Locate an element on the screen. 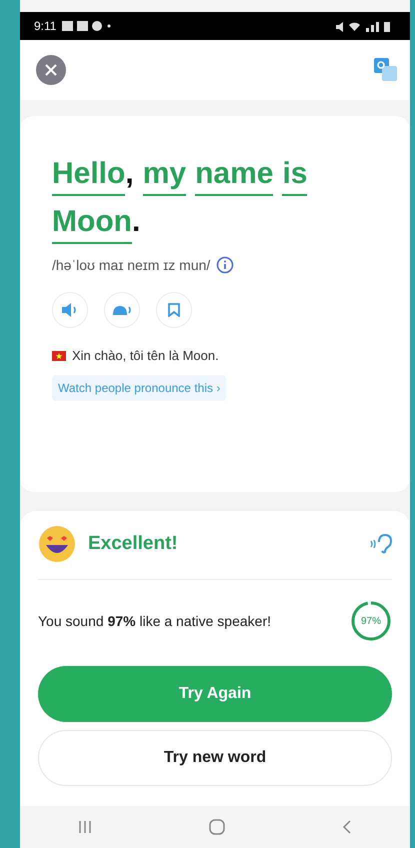 The image size is (415, 848). punctuation: , is located at coordinates (129, 174).